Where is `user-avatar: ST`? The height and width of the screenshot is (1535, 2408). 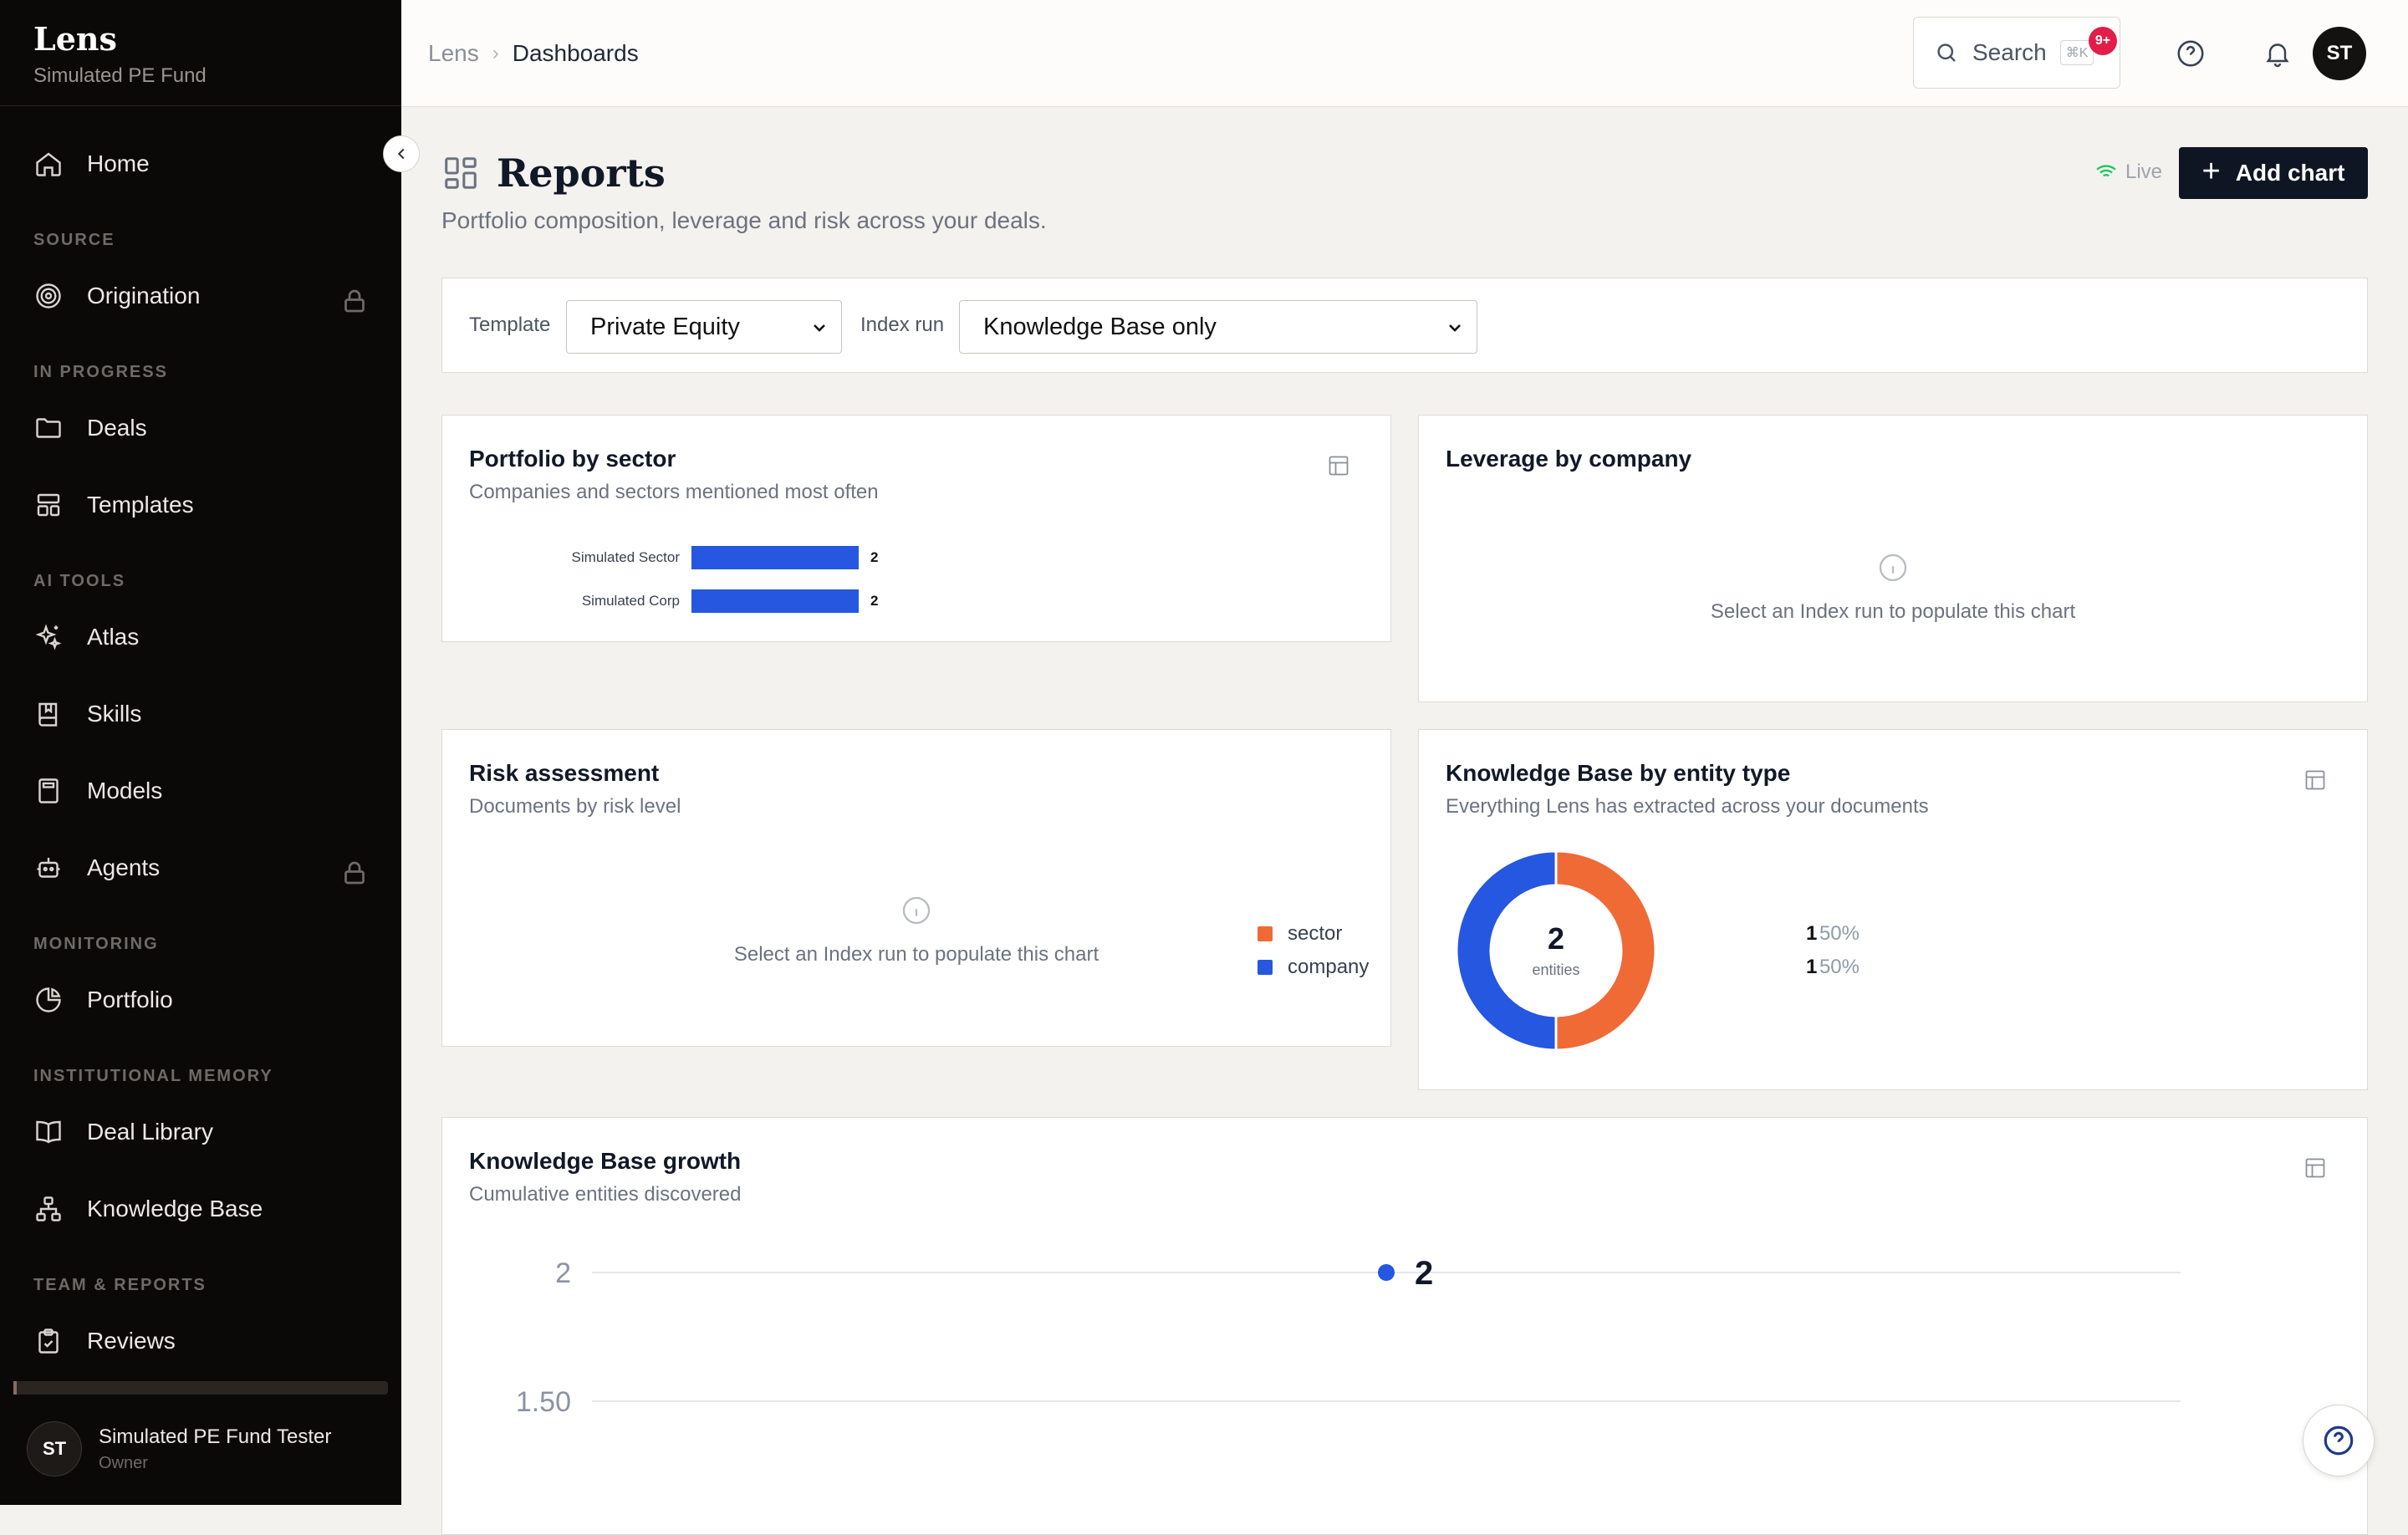
user-avatar: ST is located at coordinates (54, 1448).